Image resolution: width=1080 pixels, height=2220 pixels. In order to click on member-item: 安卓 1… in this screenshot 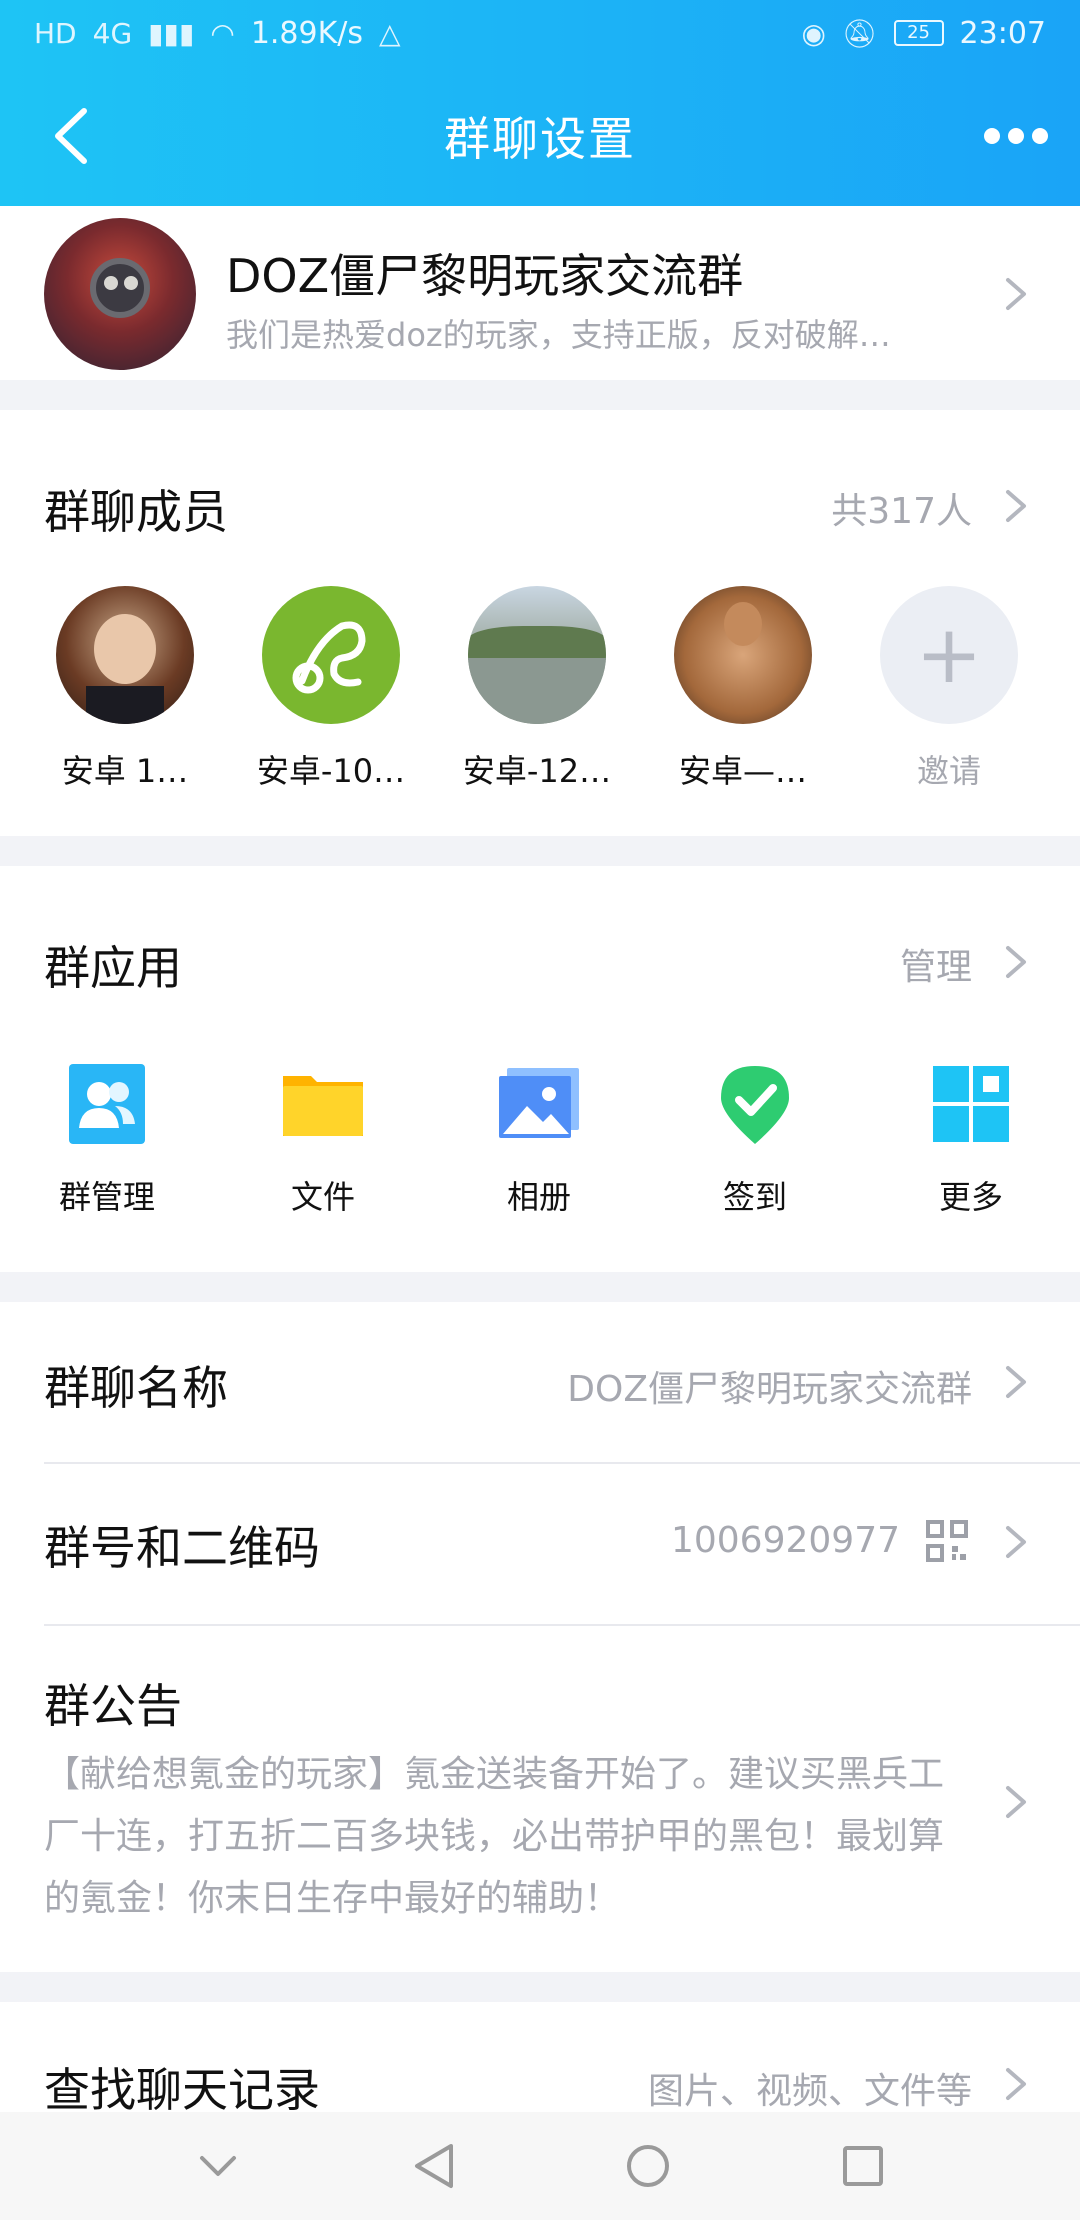, I will do `click(125, 689)`.